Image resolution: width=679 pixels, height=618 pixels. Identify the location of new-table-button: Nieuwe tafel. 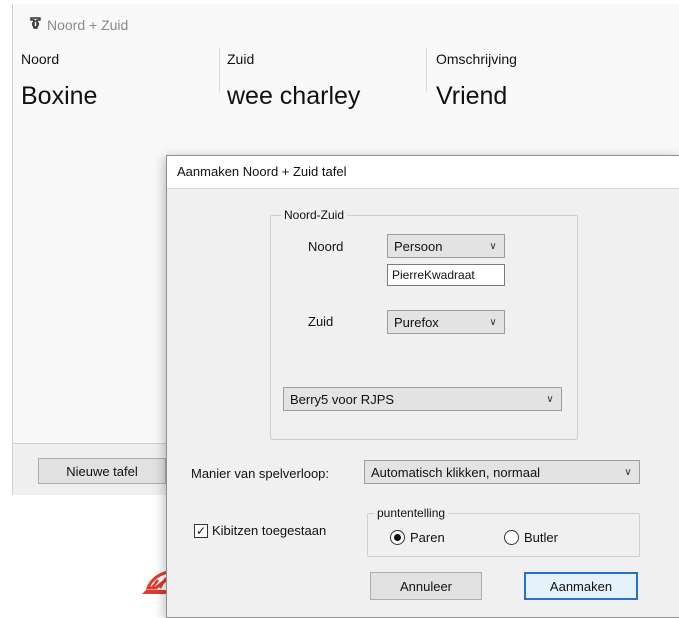
(102, 471).